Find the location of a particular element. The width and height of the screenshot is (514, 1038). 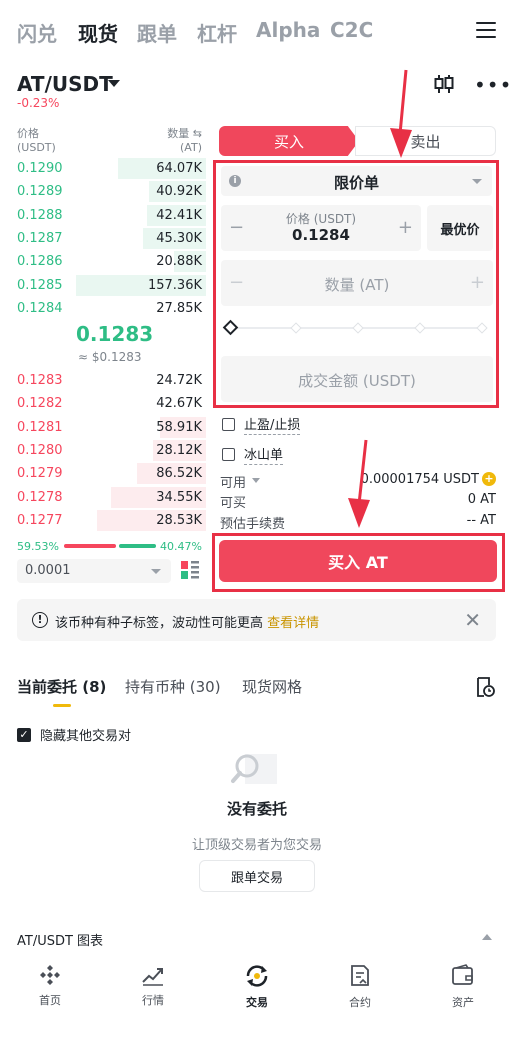

ask-row: 0.1284 27.85K is located at coordinates (105, 308).